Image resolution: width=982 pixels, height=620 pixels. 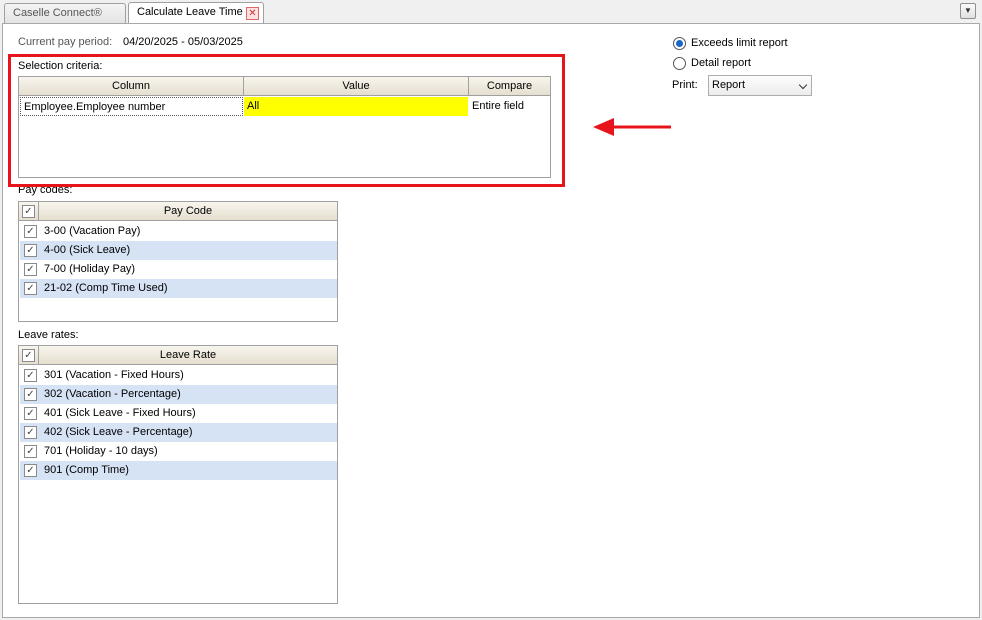 What do you see at coordinates (968, 11) in the screenshot?
I see `tab-menu-dropdown-icon: ▼` at bounding box center [968, 11].